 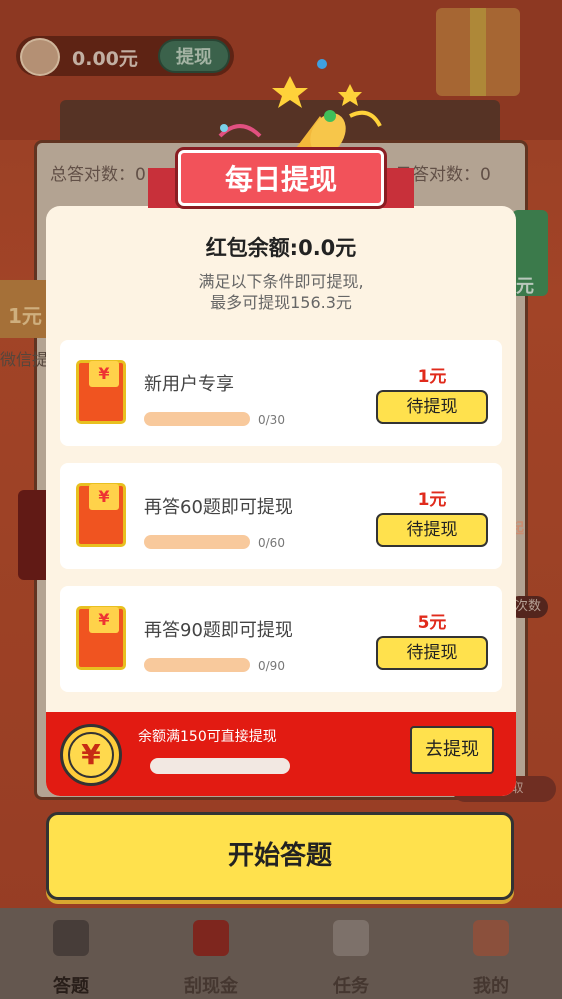 I want to click on start-quiz-button: 开始答题, so click(x=280, y=856).